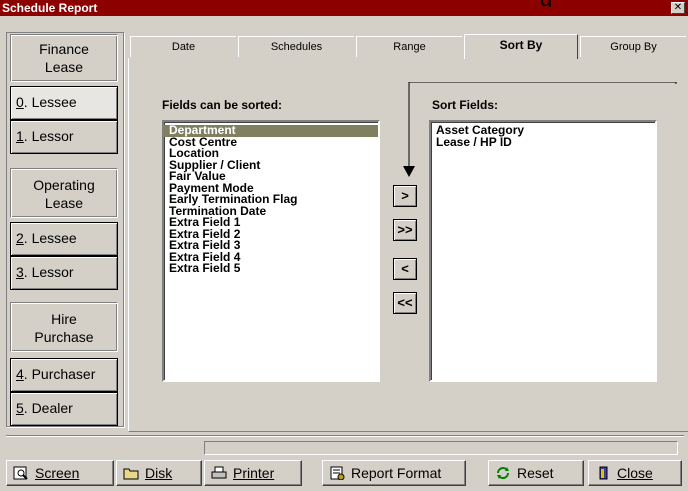 The height and width of the screenshot is (491, 688). Describe the element at coordinates (344, 8) in the screenshot. I see `title-bar` at that location.